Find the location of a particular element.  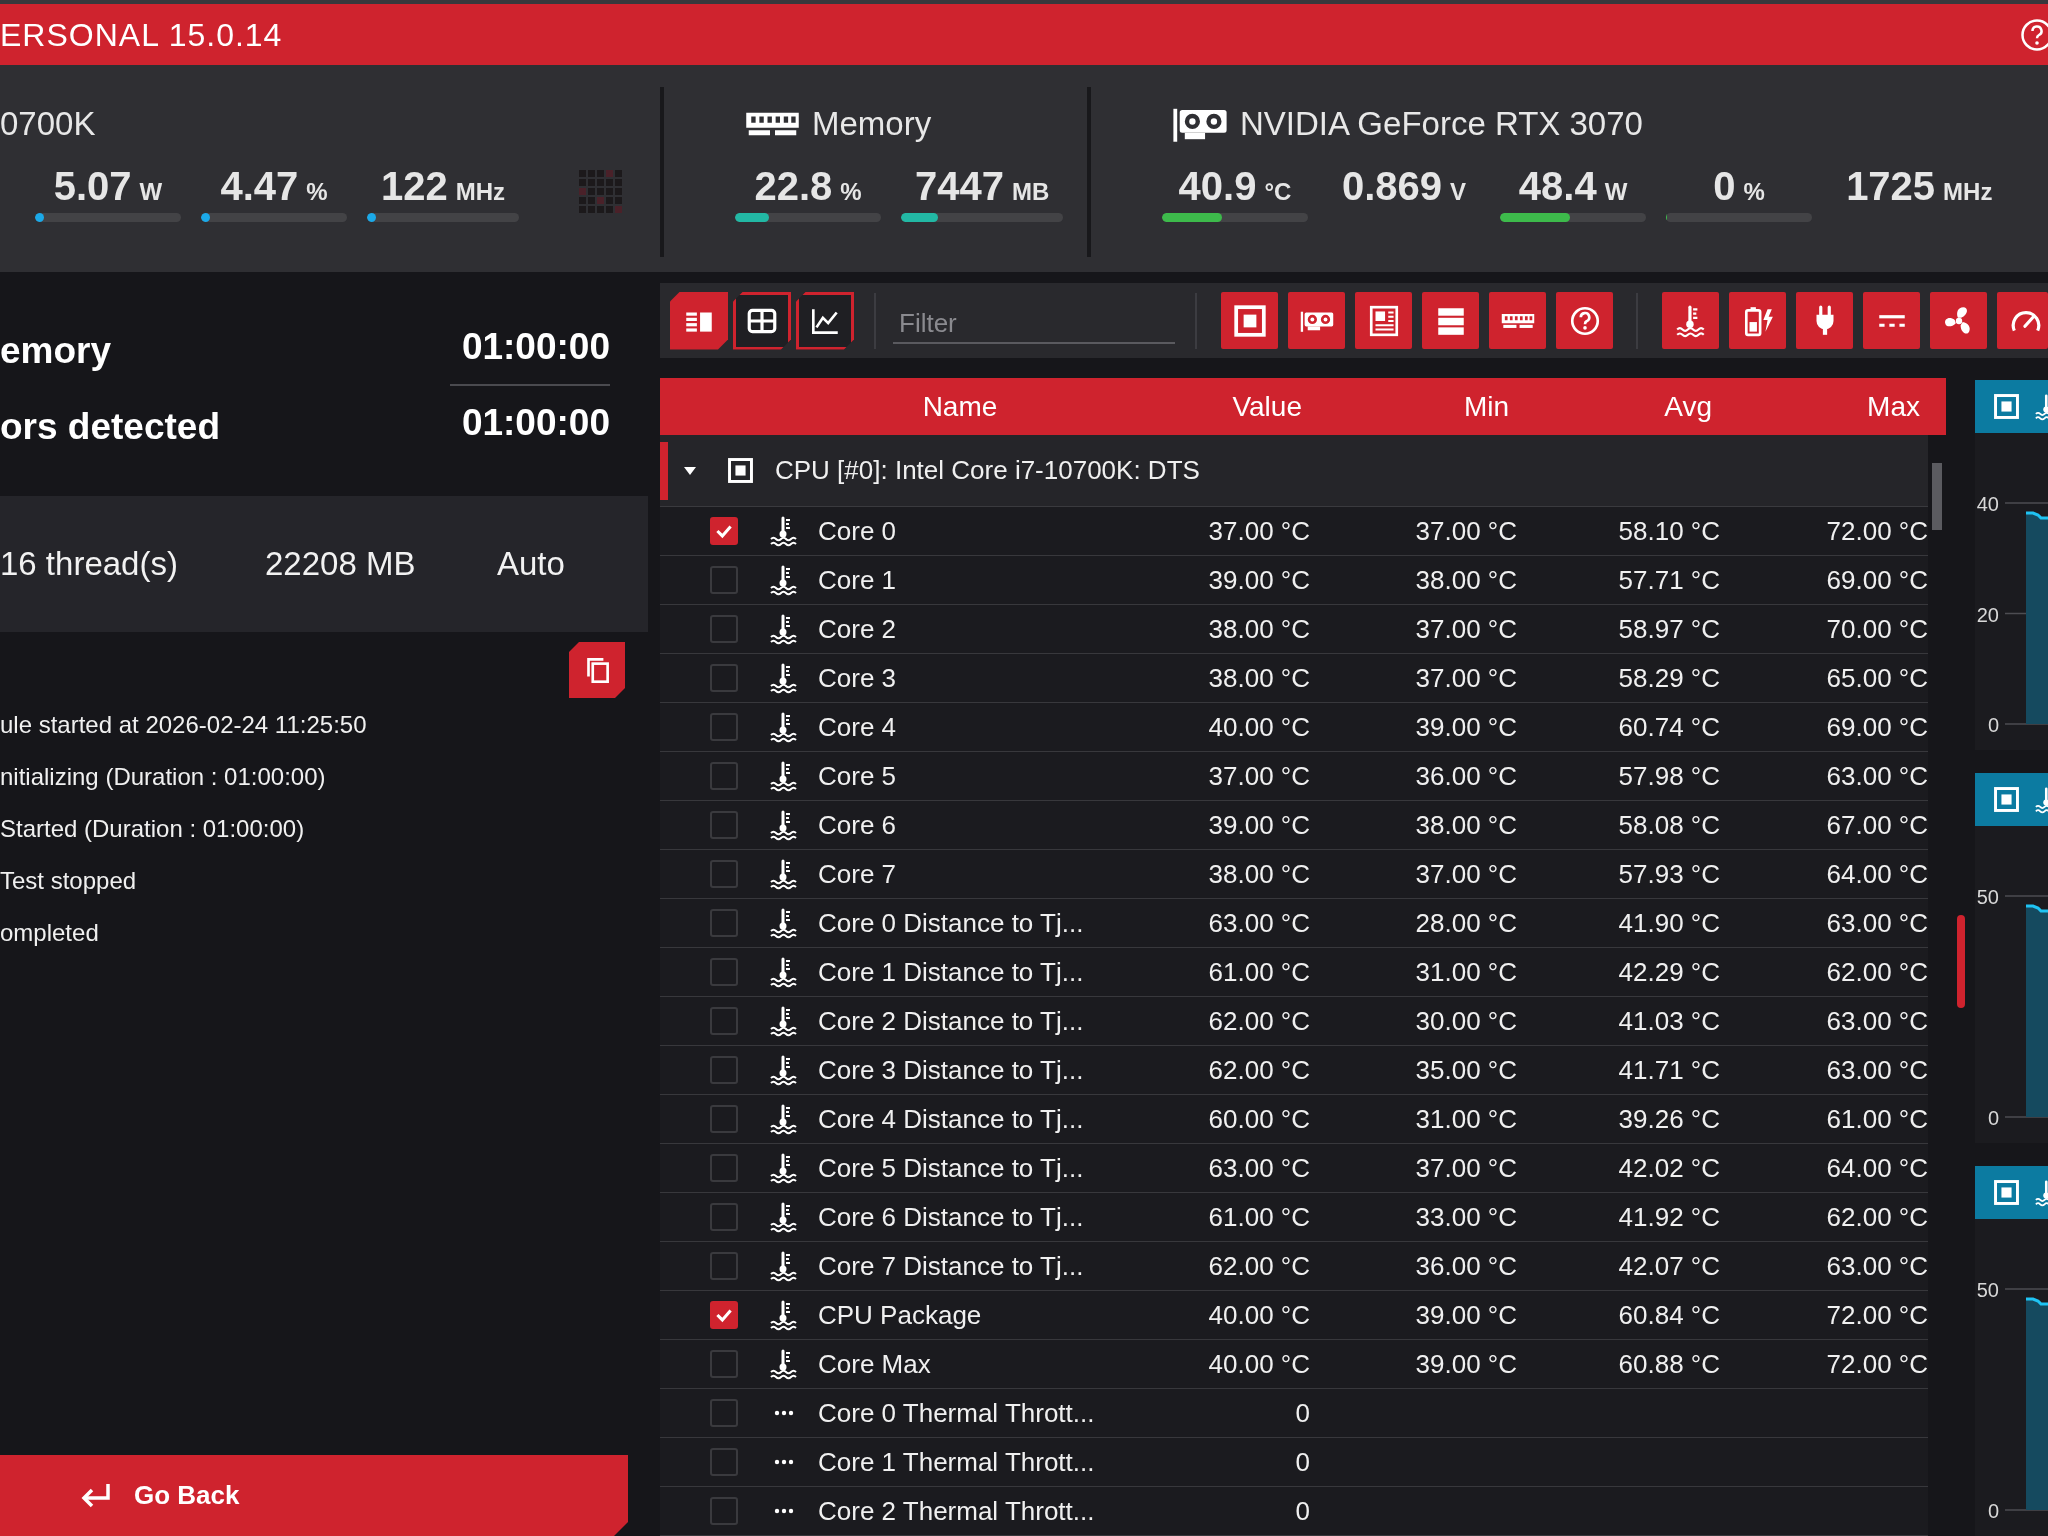

chart-view-button is located at coordinates (825, 320).